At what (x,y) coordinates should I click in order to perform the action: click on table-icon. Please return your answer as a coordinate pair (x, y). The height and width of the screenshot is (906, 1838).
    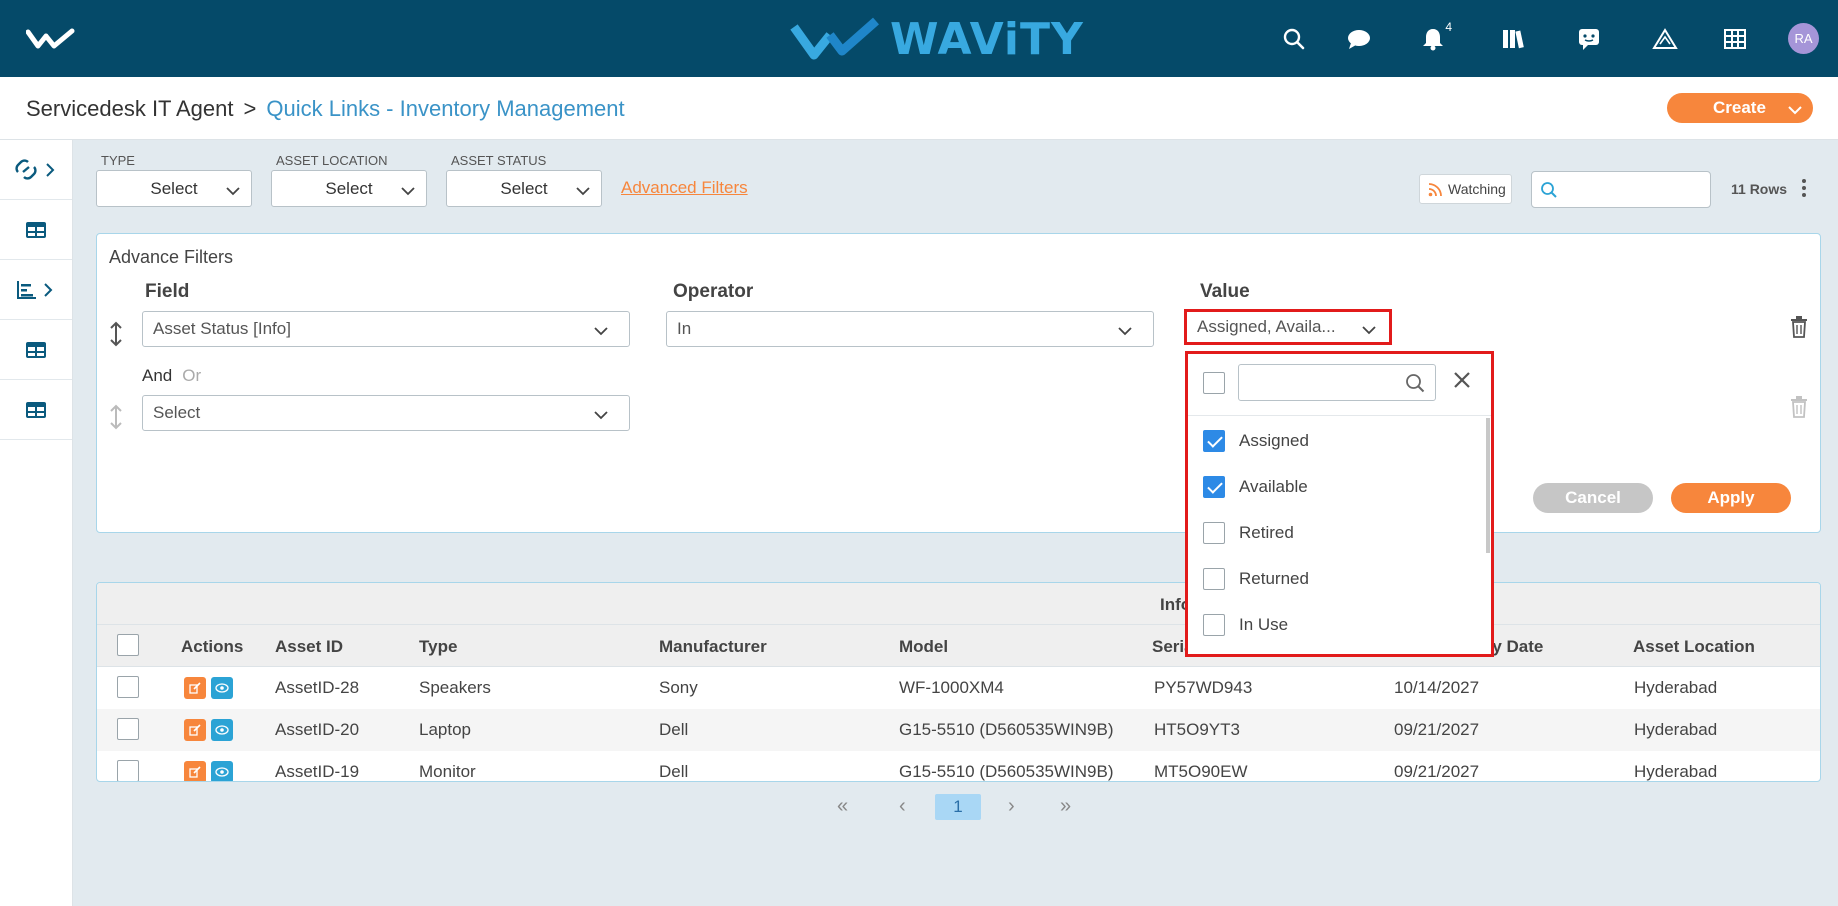
    Looking at the image, I should click on (36, 349).